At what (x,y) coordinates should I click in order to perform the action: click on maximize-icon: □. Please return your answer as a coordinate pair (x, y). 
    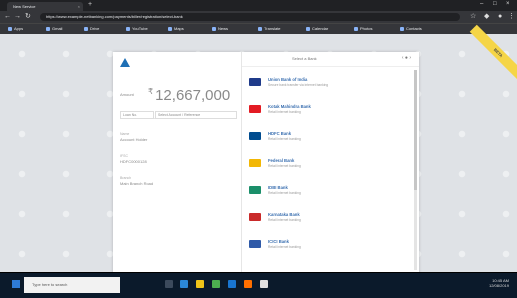
    Looking at the image, I should click on (495, 4).